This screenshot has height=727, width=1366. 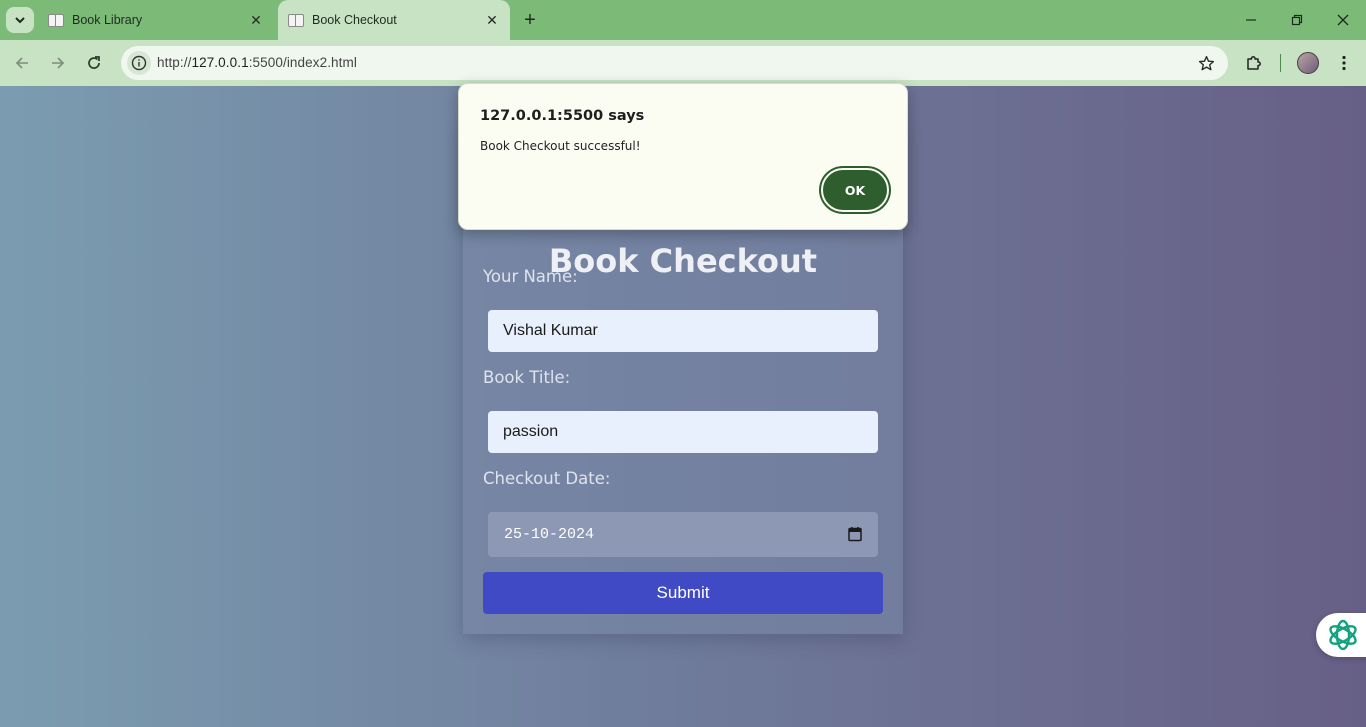 I want to click on reload-button, so click(x=94, y=63).